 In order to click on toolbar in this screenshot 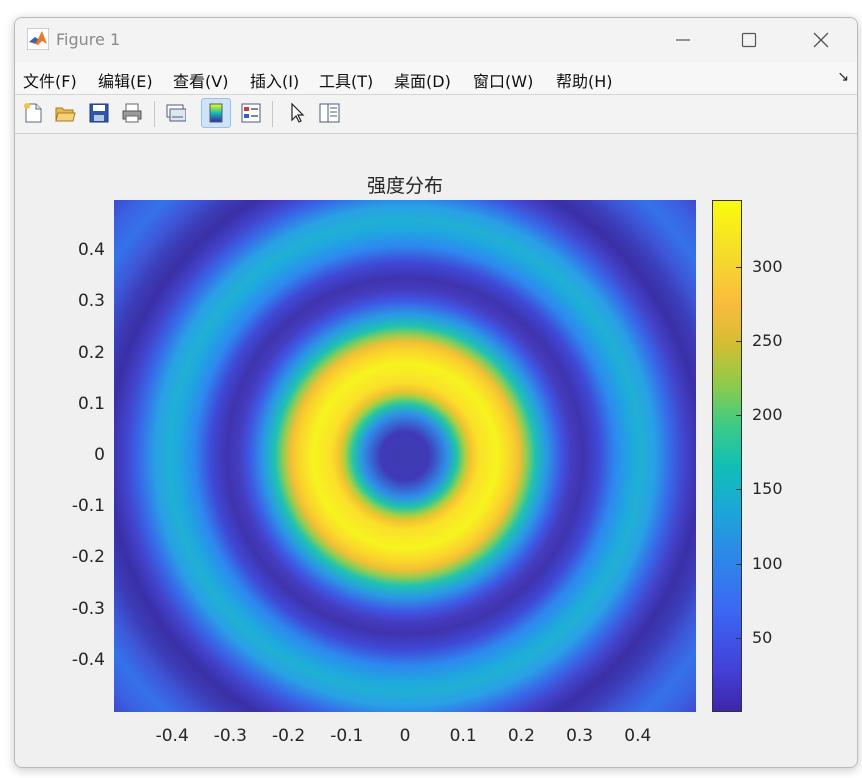, I will do `click(436, 114)`.